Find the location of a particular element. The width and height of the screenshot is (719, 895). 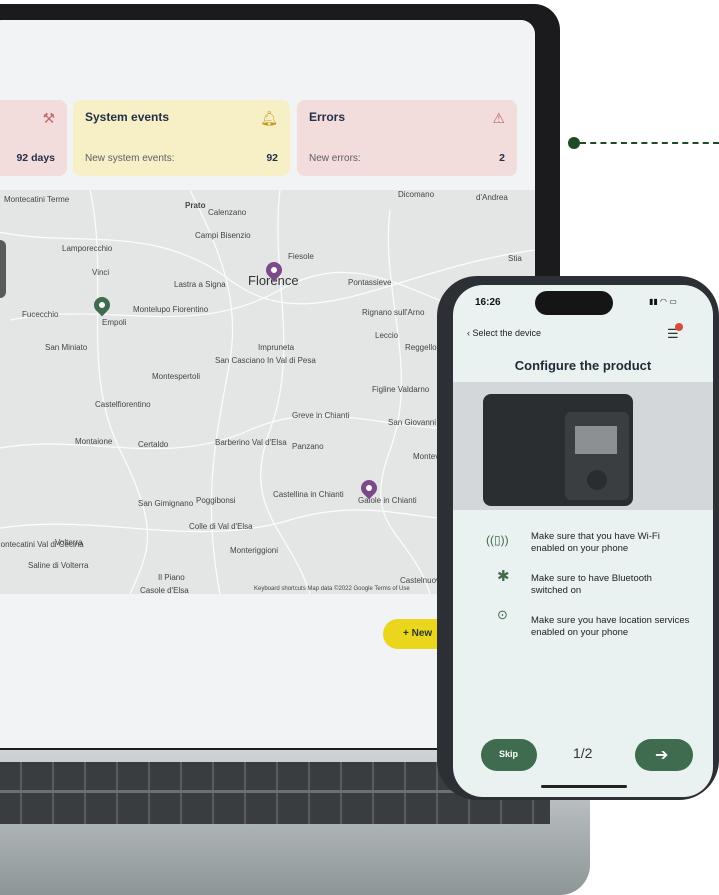

map-label: Figline Valdarno is located at coordinates (401, 389).